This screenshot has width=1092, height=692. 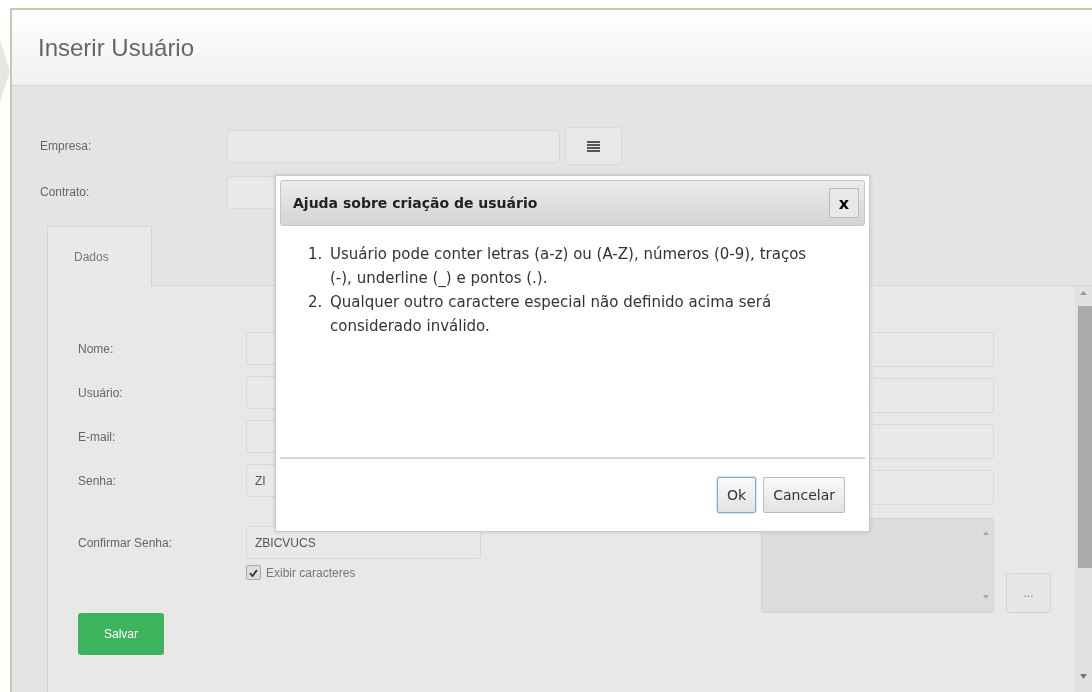 I want to click on field-label: Nome:, so click(x=96, y=348).